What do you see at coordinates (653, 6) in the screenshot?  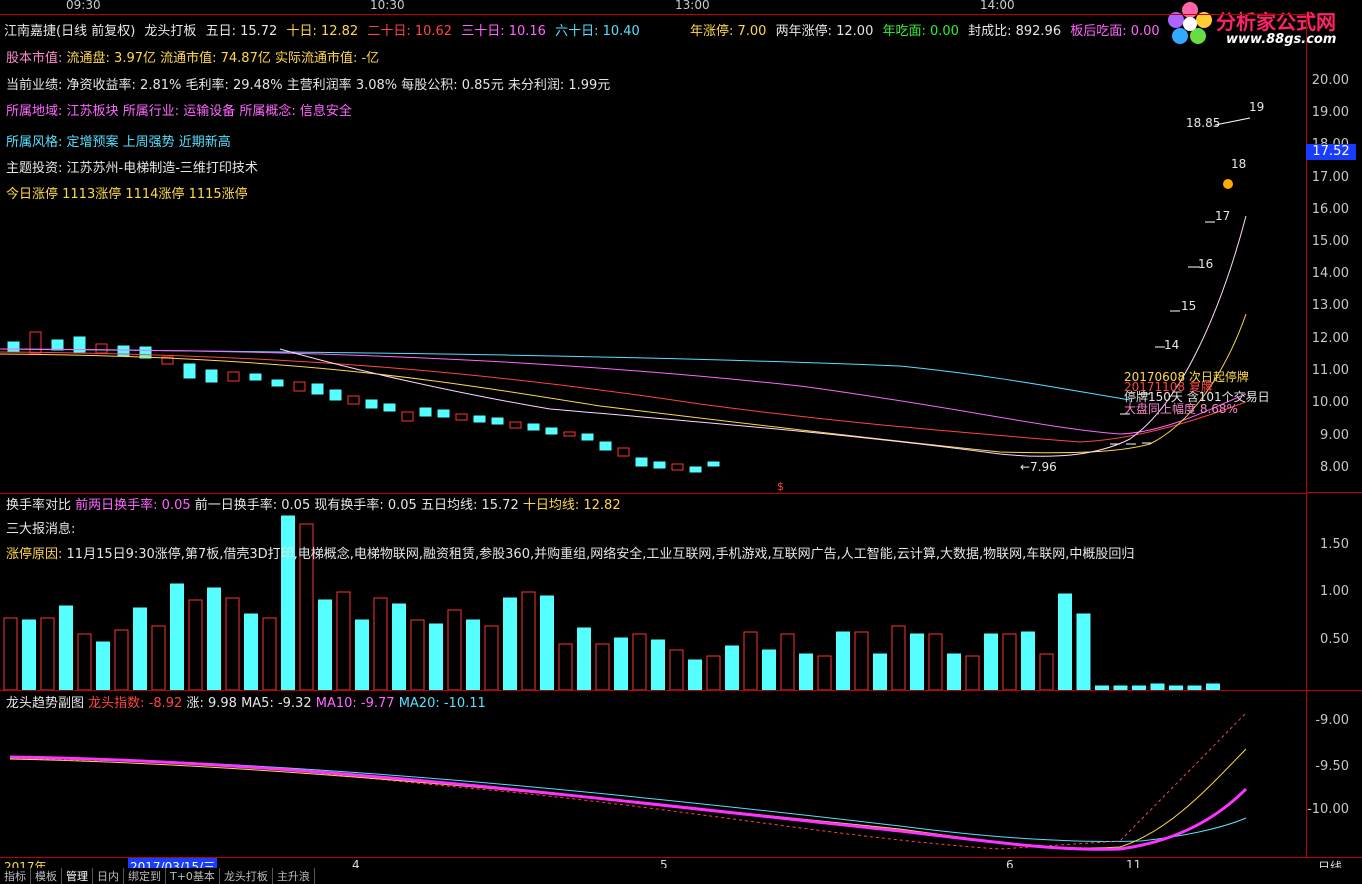 I see `time-axis: 09:30 10:30 13:00 14:00` at bounding box center [653, 6].